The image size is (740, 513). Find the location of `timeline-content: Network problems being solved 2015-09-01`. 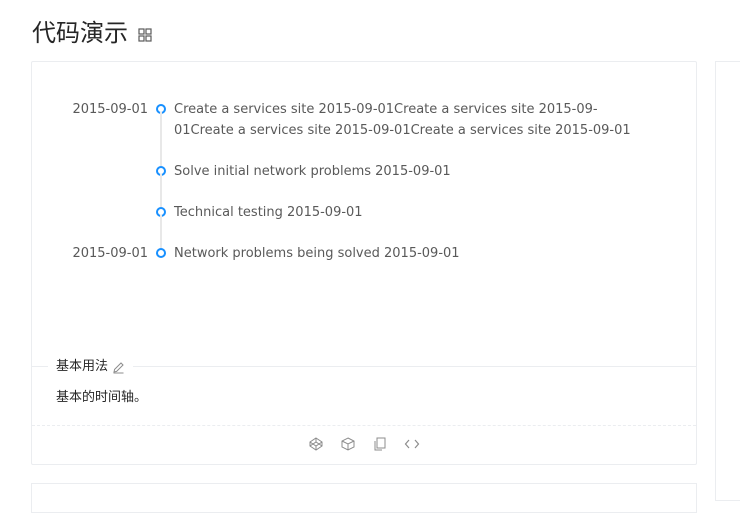

timeline-content: Network problems being solved 2015-09-01 is located at coordinates (317, 253).